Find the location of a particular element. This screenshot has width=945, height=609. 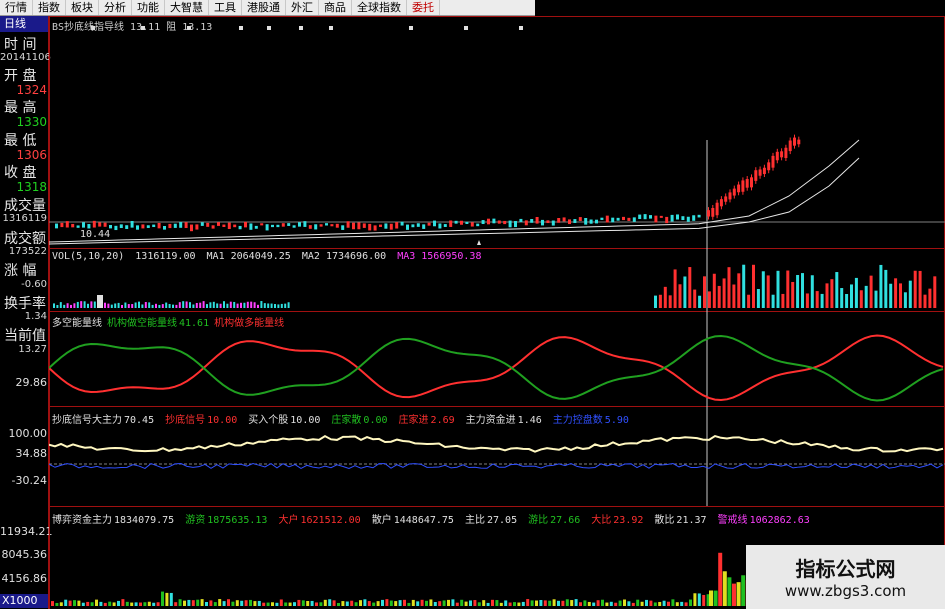

menu-item-3: 分析 is located at coordinates (115, 7).